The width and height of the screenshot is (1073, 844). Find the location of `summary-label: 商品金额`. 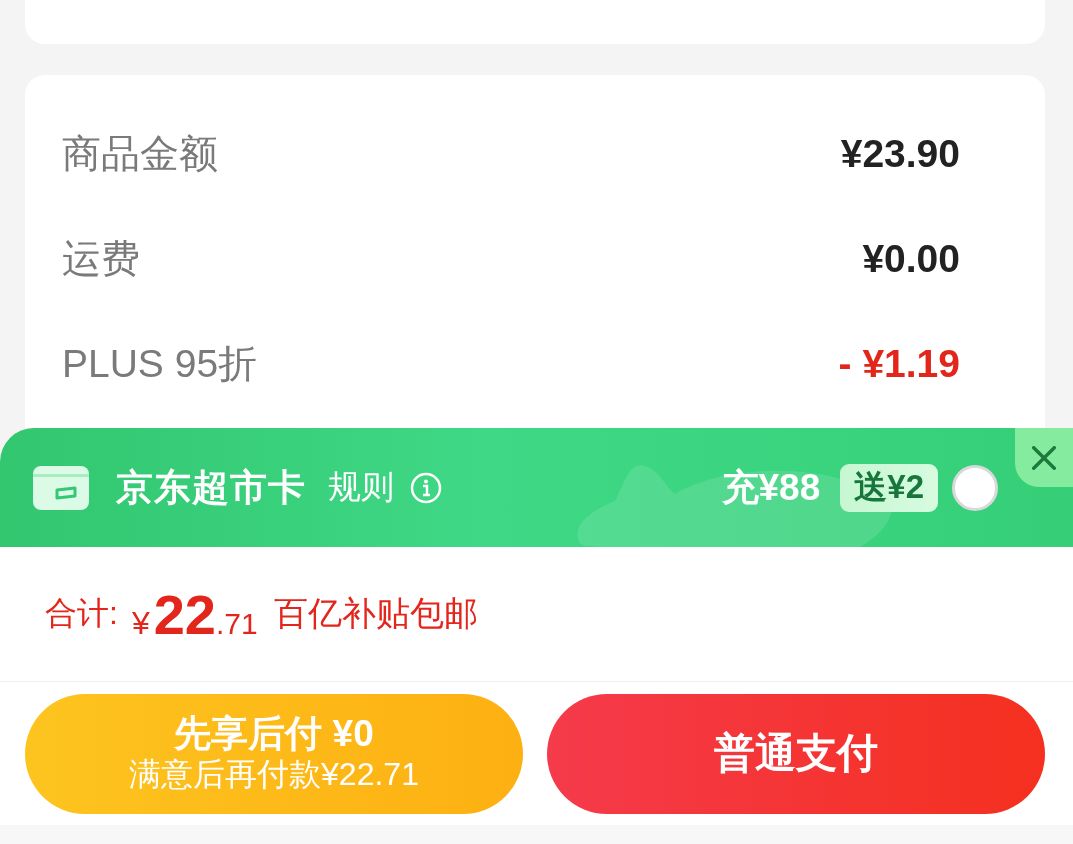

summary-label: 商品金额 is located at coordinates (140, 153).